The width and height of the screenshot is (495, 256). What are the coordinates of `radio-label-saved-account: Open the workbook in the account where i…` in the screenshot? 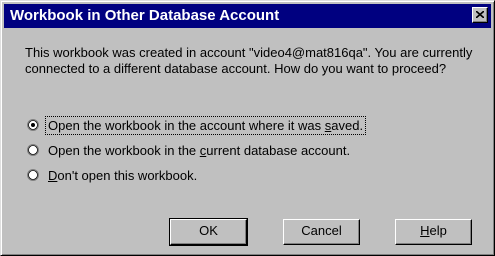 It's located at (205, 125).